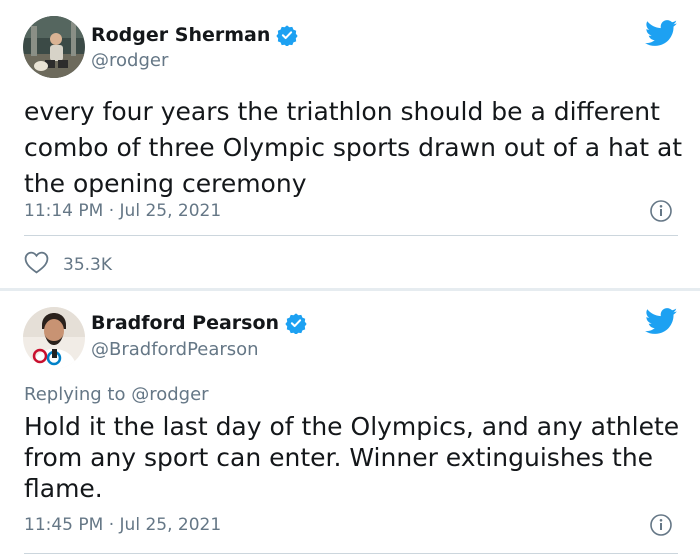 The image size is (700, 559). I want to click on author-row: Bradford Pearson, so click(199, 323).